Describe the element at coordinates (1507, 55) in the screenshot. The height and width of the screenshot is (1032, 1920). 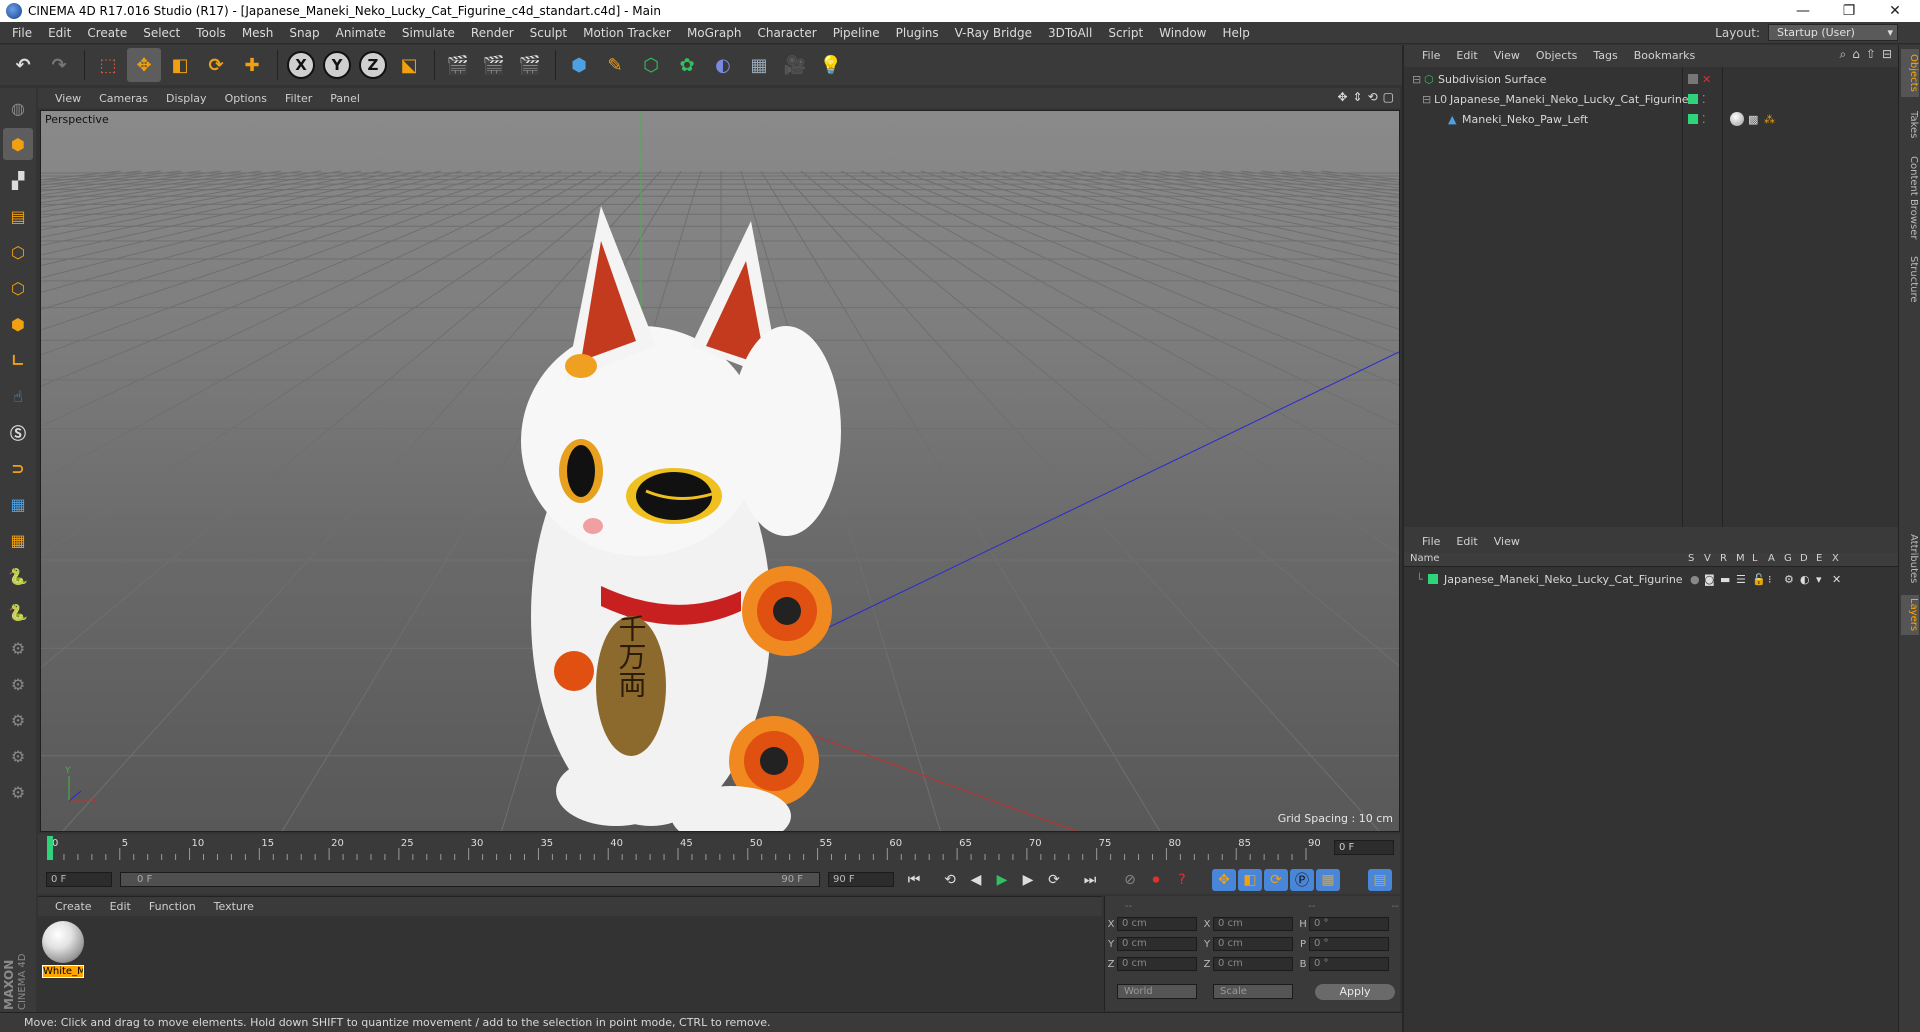
I see `objects-menu-view: View` at that location.